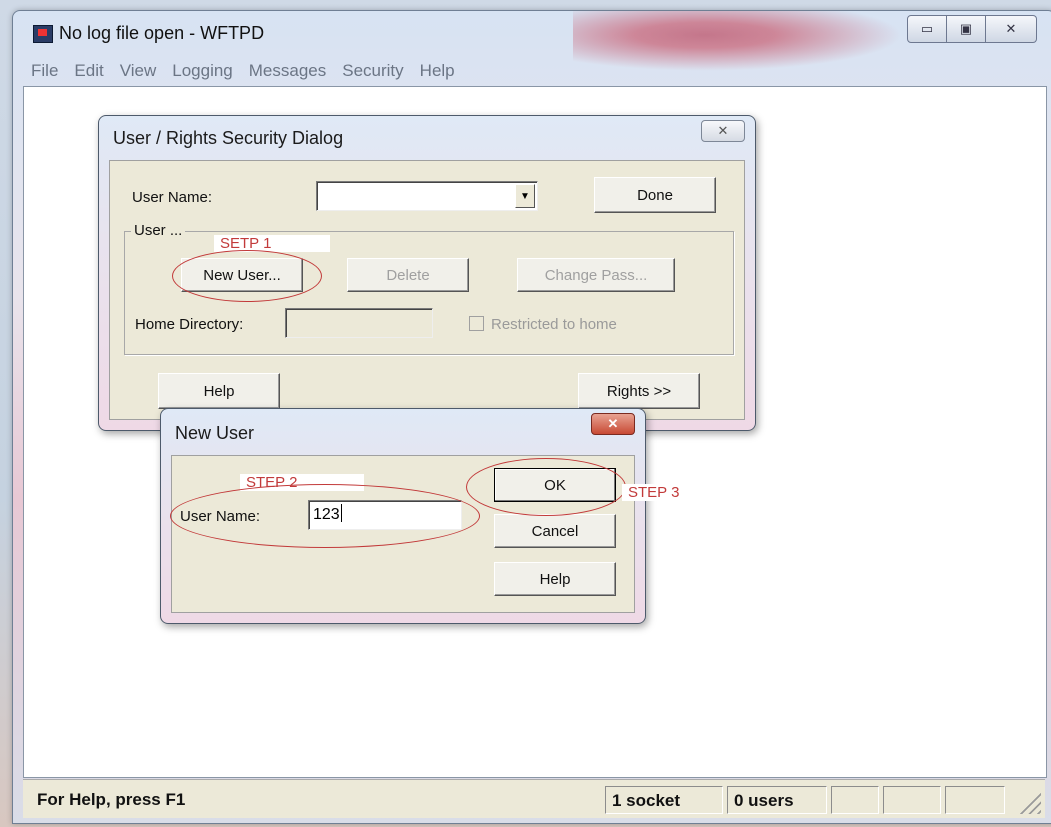  I want to click on step1-circle, so click(247, 276).